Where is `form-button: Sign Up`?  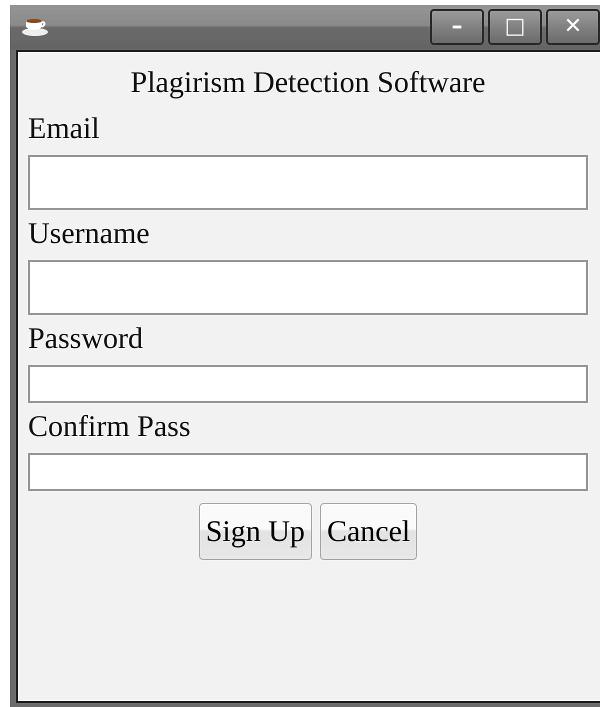 form-button: Sign Up is located at coordinates (255, 531).